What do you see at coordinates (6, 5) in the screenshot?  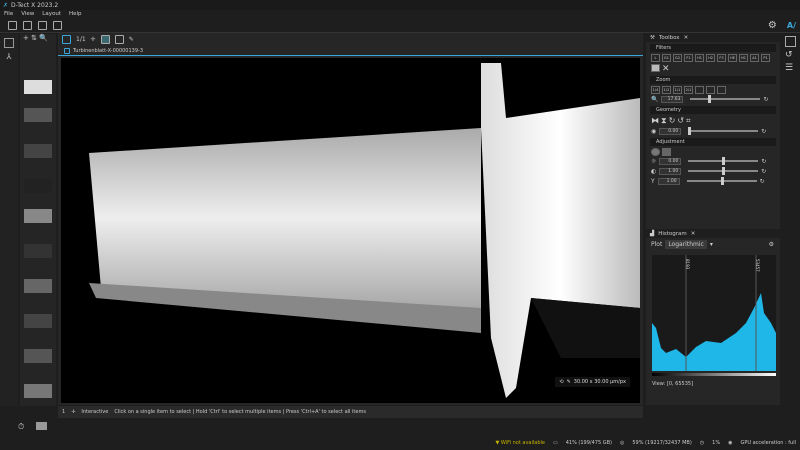 I see `app-logo-icon: ✗` at bounding box center [6, 5].